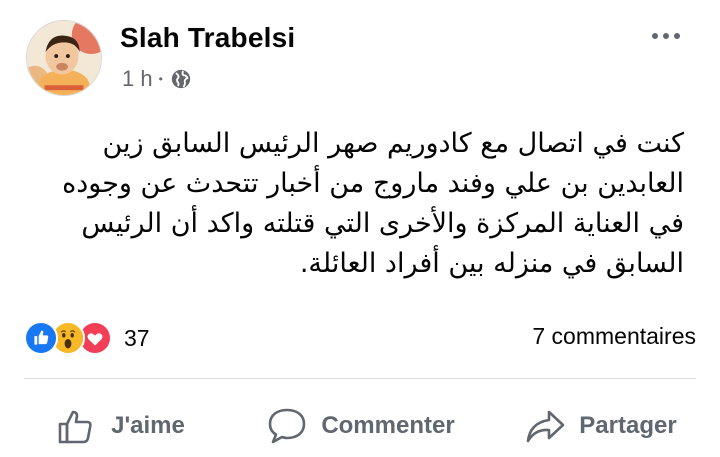 The image size is (720, 457). What do you see at coordinates (157, 79) in the screenshot?
I see `post-meta: 1 h •` at bounding box center [157, 79].